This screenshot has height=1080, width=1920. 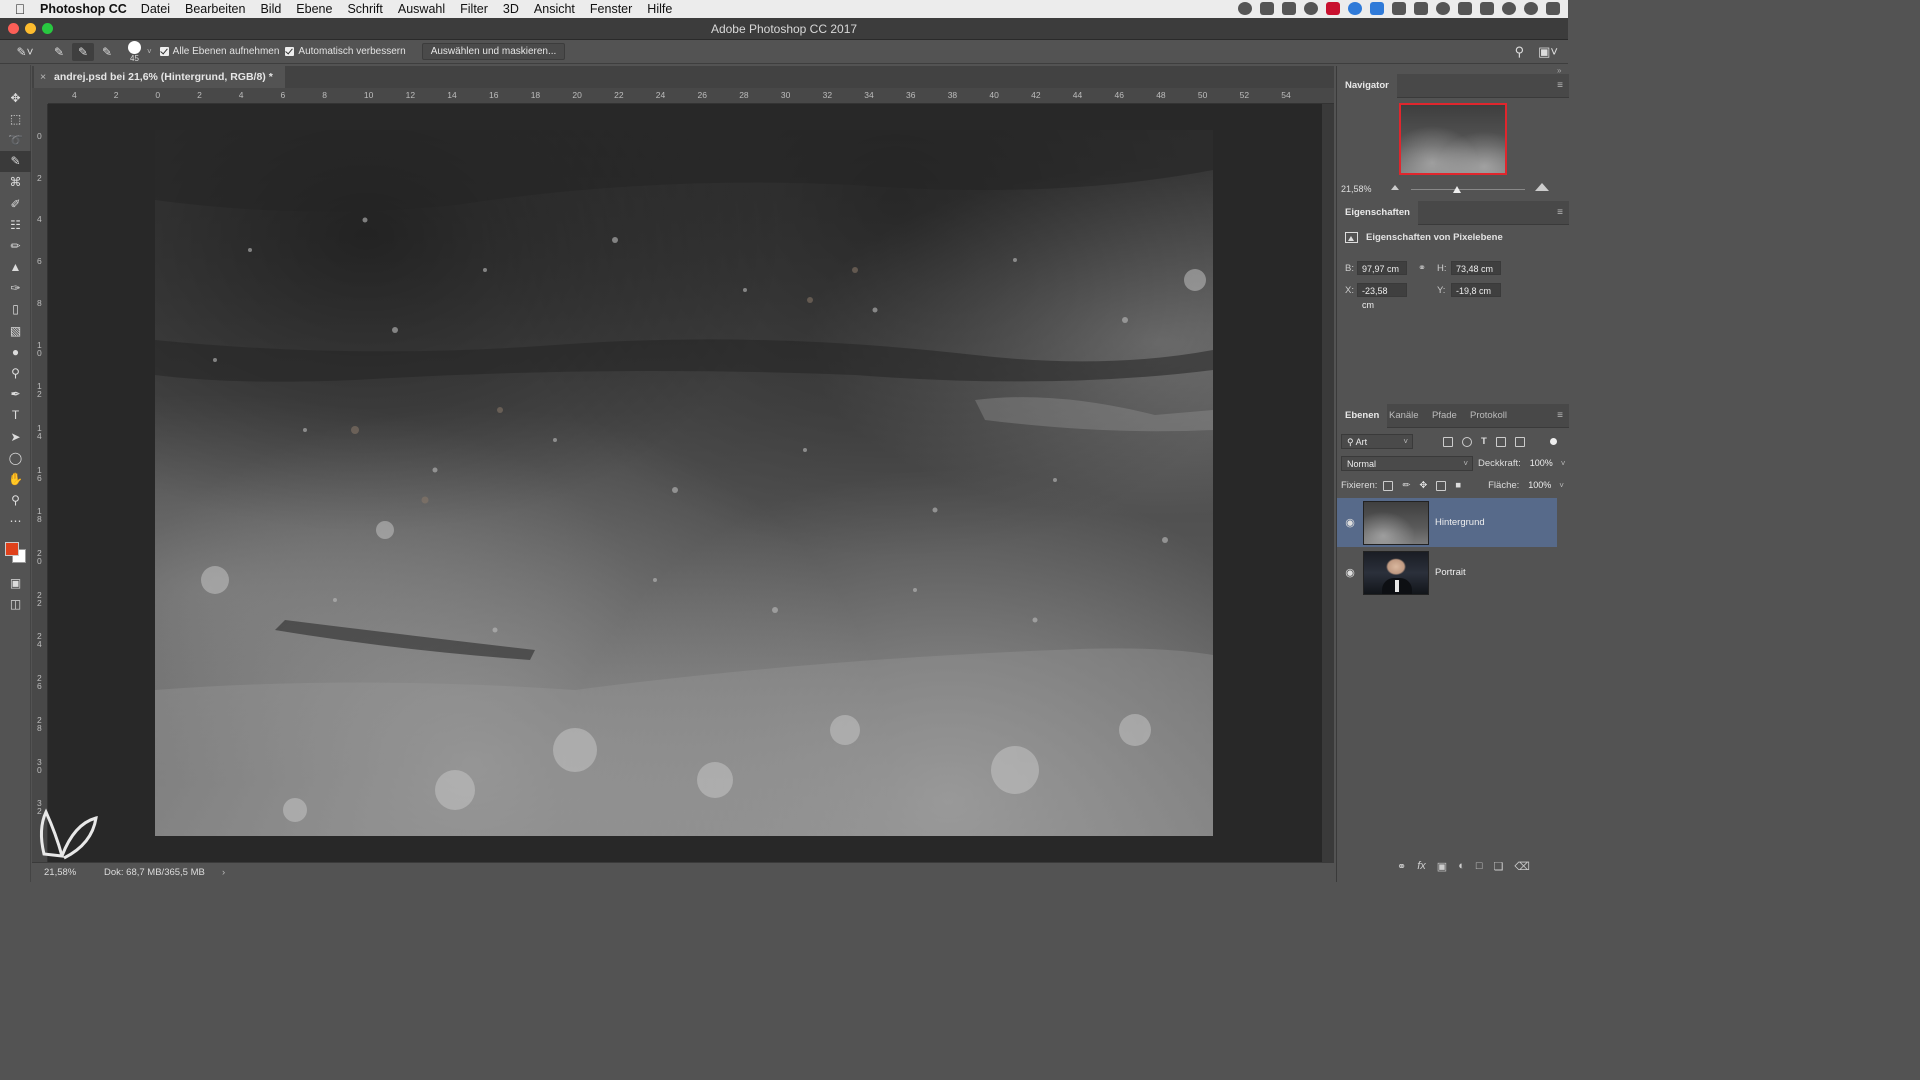 What do you see at coordinates (15, 330) in the screenshot?
I see `gradient-icon: ▧` at bounding box center [15, 330].